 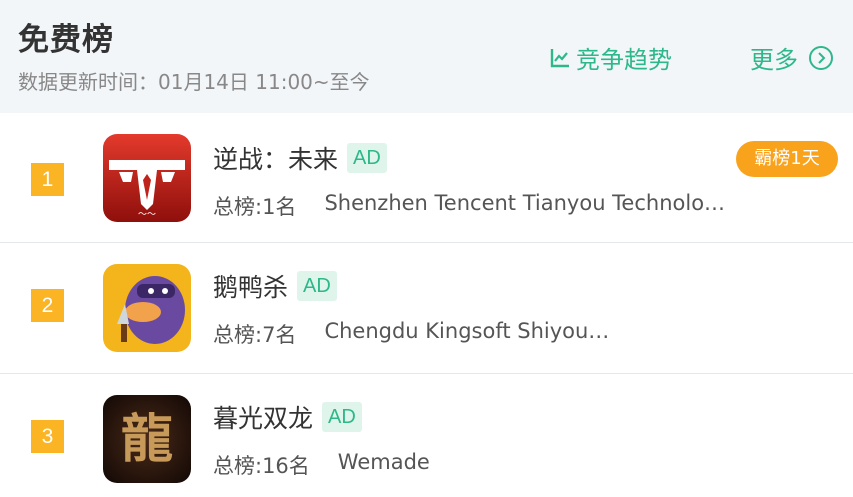 I want to click on streak-badge: 霸榜1天, so click(x=787, y=159).